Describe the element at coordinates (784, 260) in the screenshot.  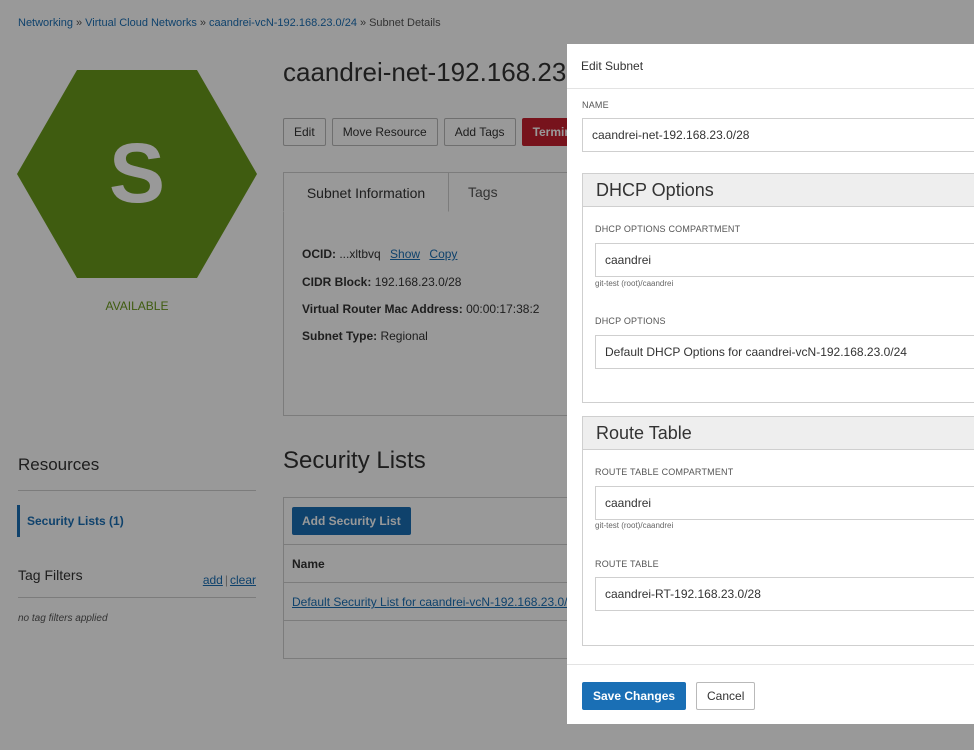
I see `dhcp-compartment-select: caandrei` at that location.